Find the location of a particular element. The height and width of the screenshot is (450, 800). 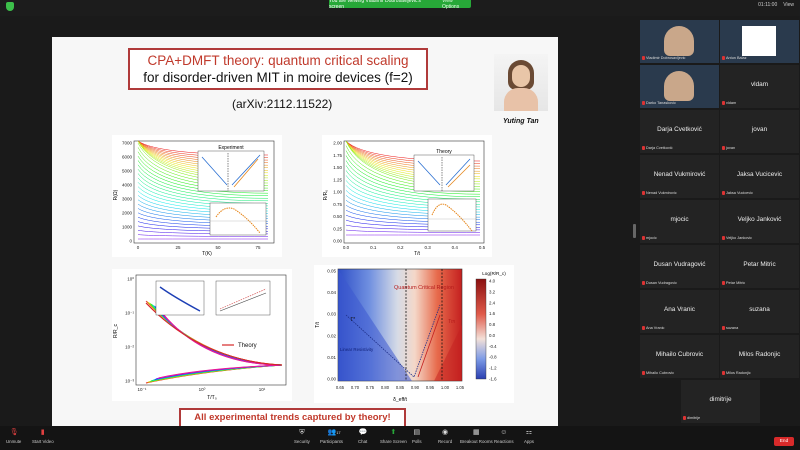

colorbar-tick-label: 0.0 is located at coordinates (492, 335).